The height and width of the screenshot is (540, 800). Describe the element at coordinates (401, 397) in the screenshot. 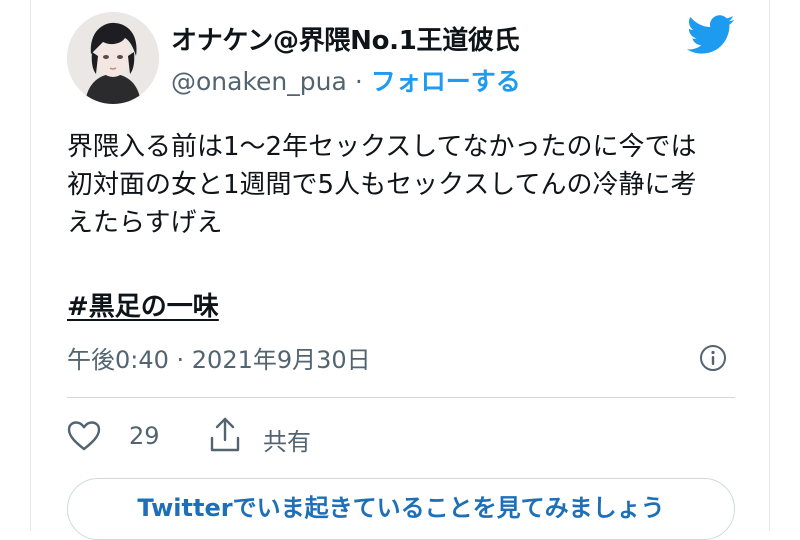

I see `divider` at that location.